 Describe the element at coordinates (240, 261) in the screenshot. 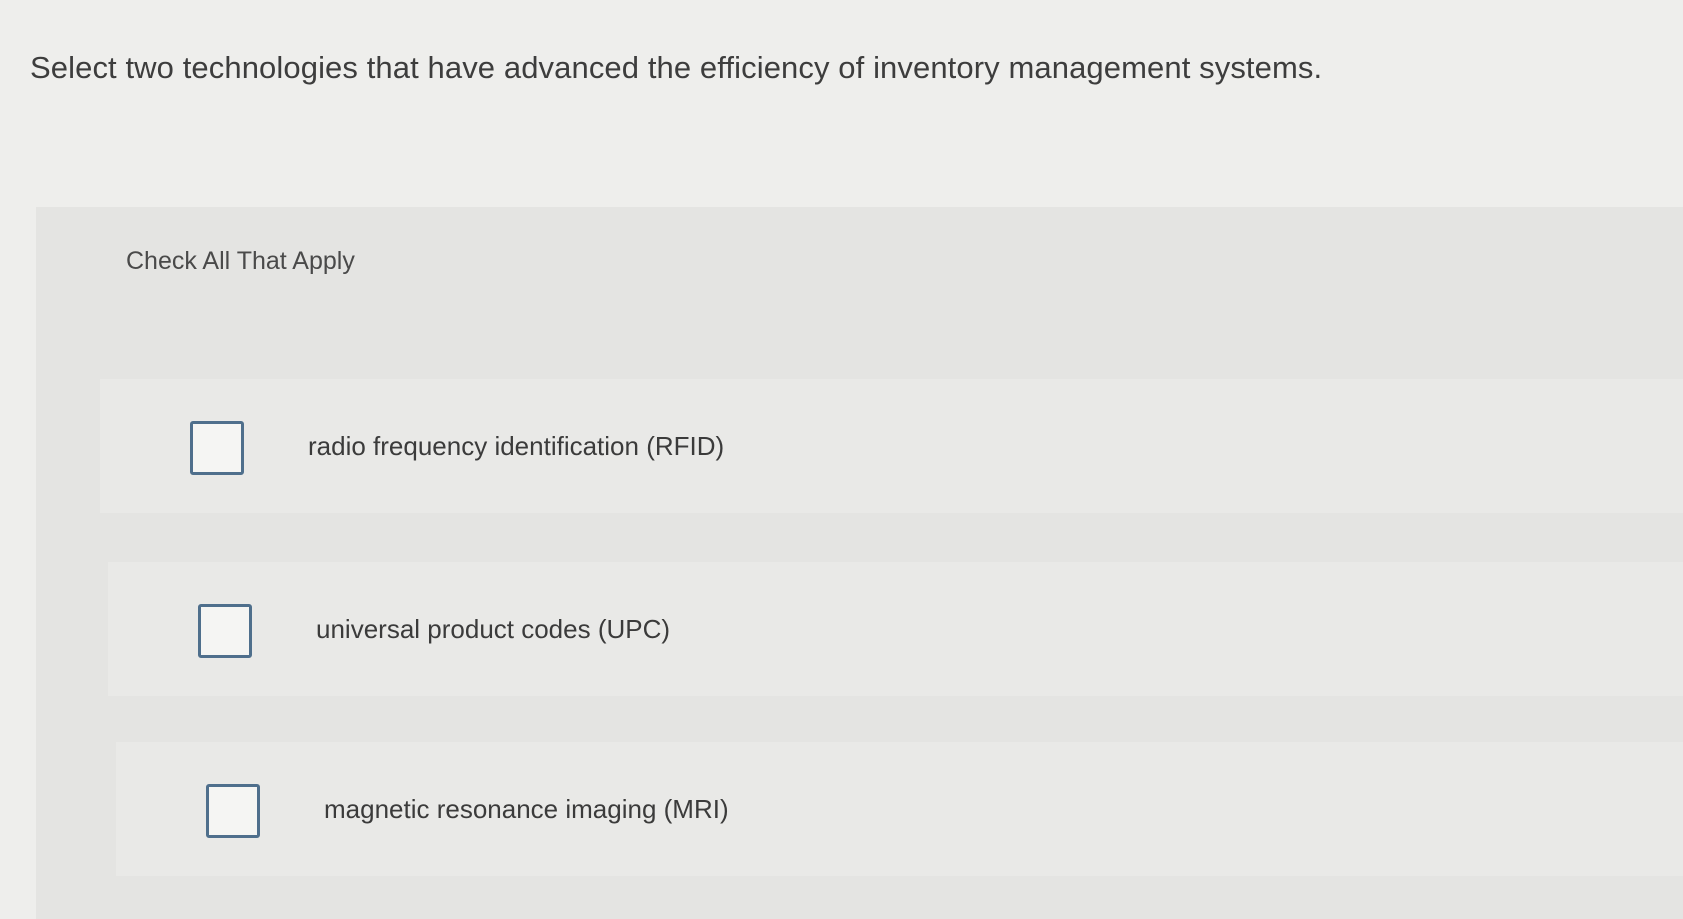

I see `check-all-instruction: Check All That Apply` at that location.